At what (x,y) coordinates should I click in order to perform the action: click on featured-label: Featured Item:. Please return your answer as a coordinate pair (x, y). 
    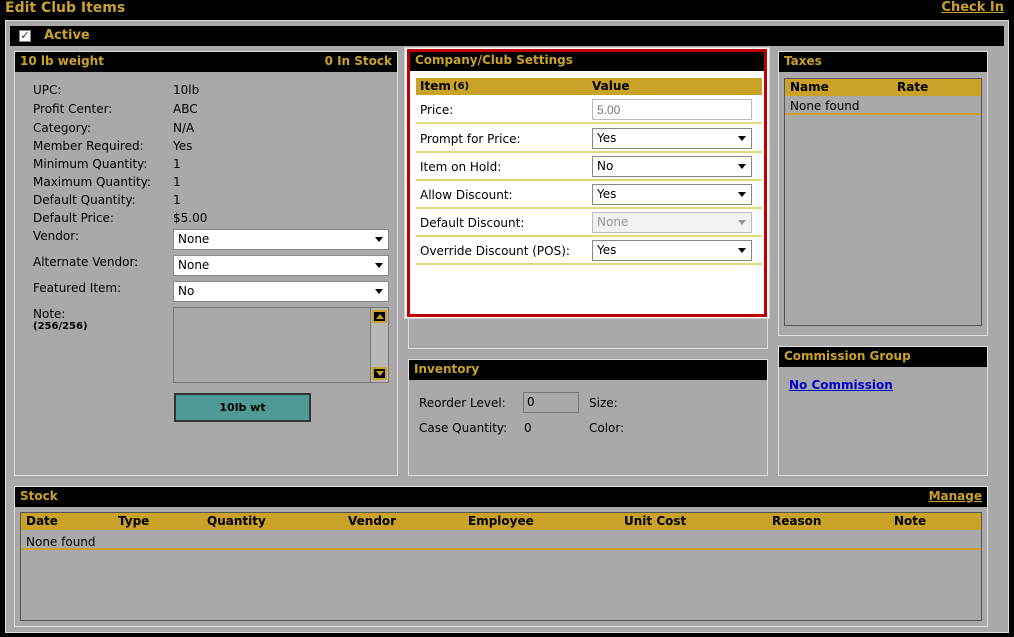
    Looking at the image, I should click on (77, 288).